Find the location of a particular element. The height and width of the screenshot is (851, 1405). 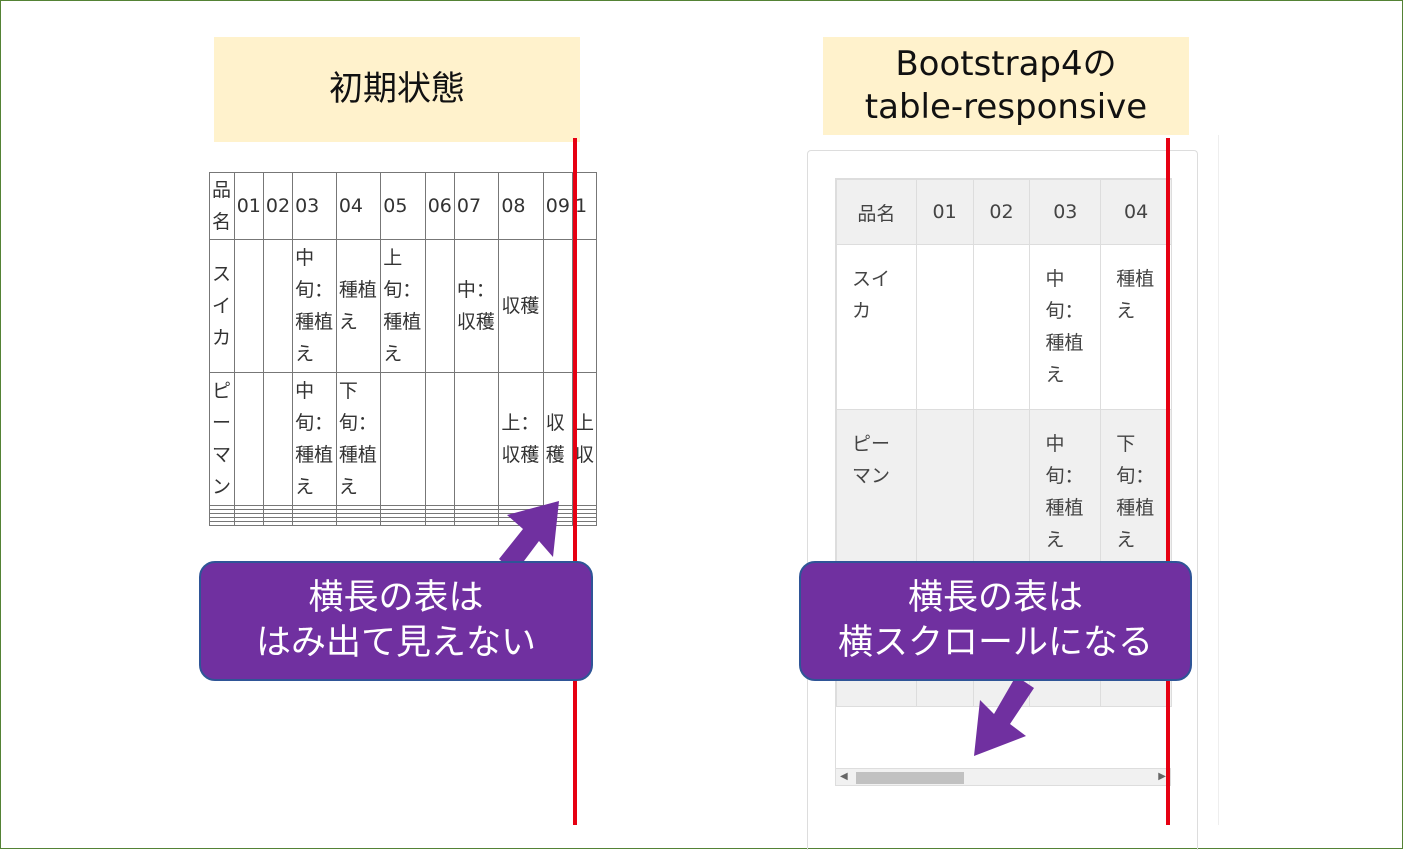

raw-cell: 下旬：種植え is located at coordinates (358, 439).